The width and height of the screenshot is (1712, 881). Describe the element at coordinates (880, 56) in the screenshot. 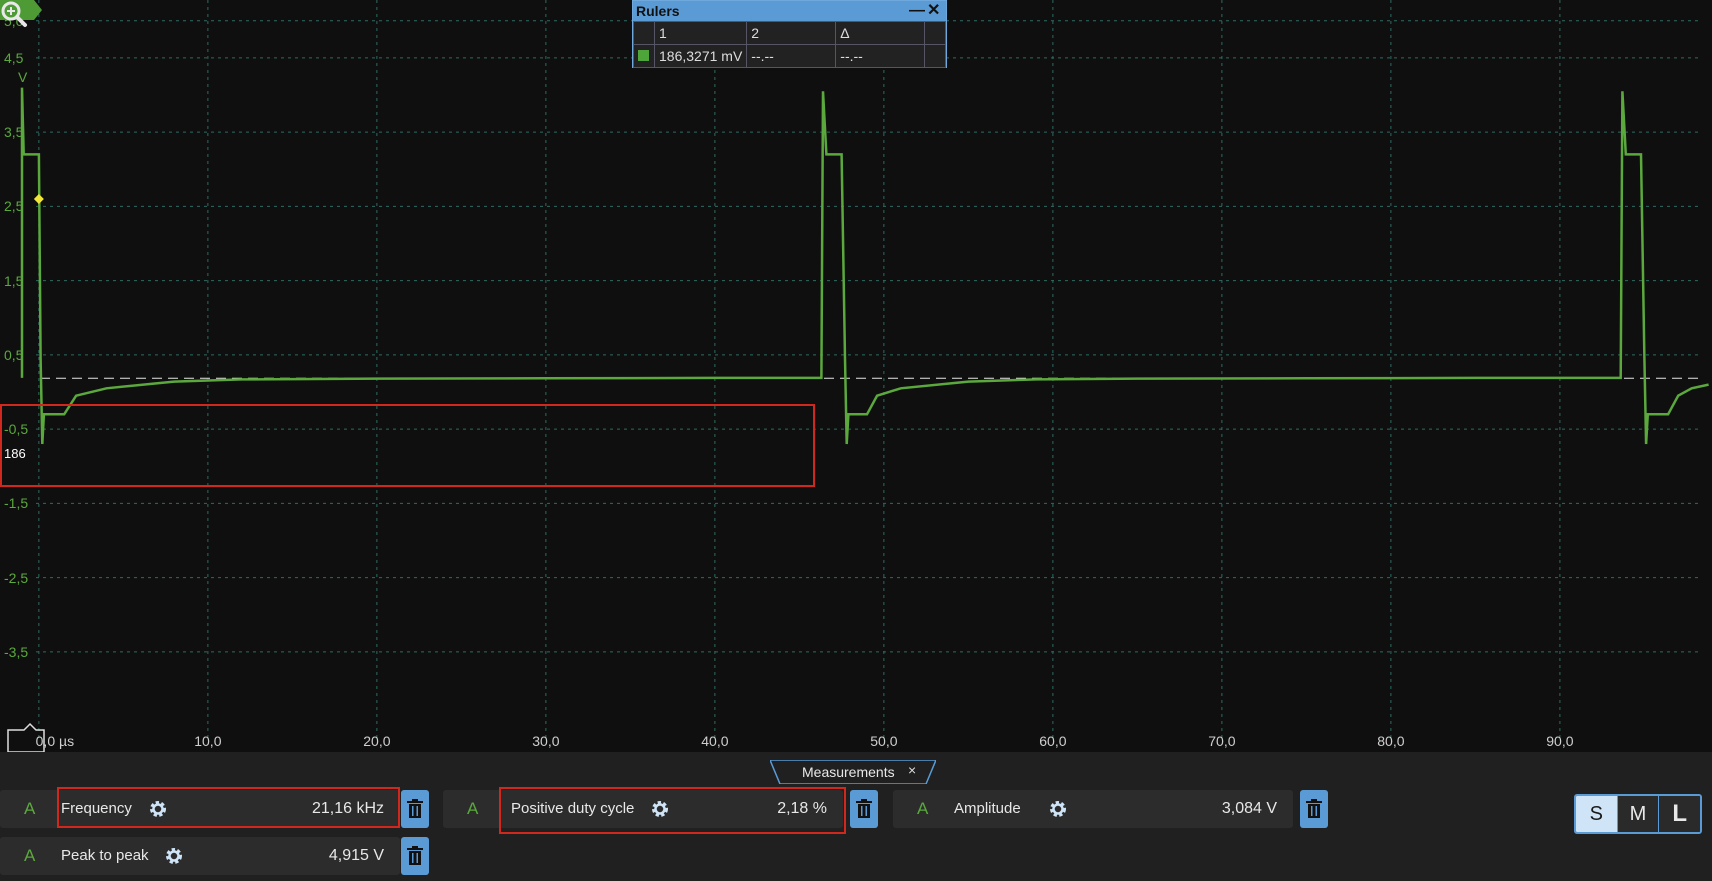

I see `ruler-delta-value: --.--` at that location.